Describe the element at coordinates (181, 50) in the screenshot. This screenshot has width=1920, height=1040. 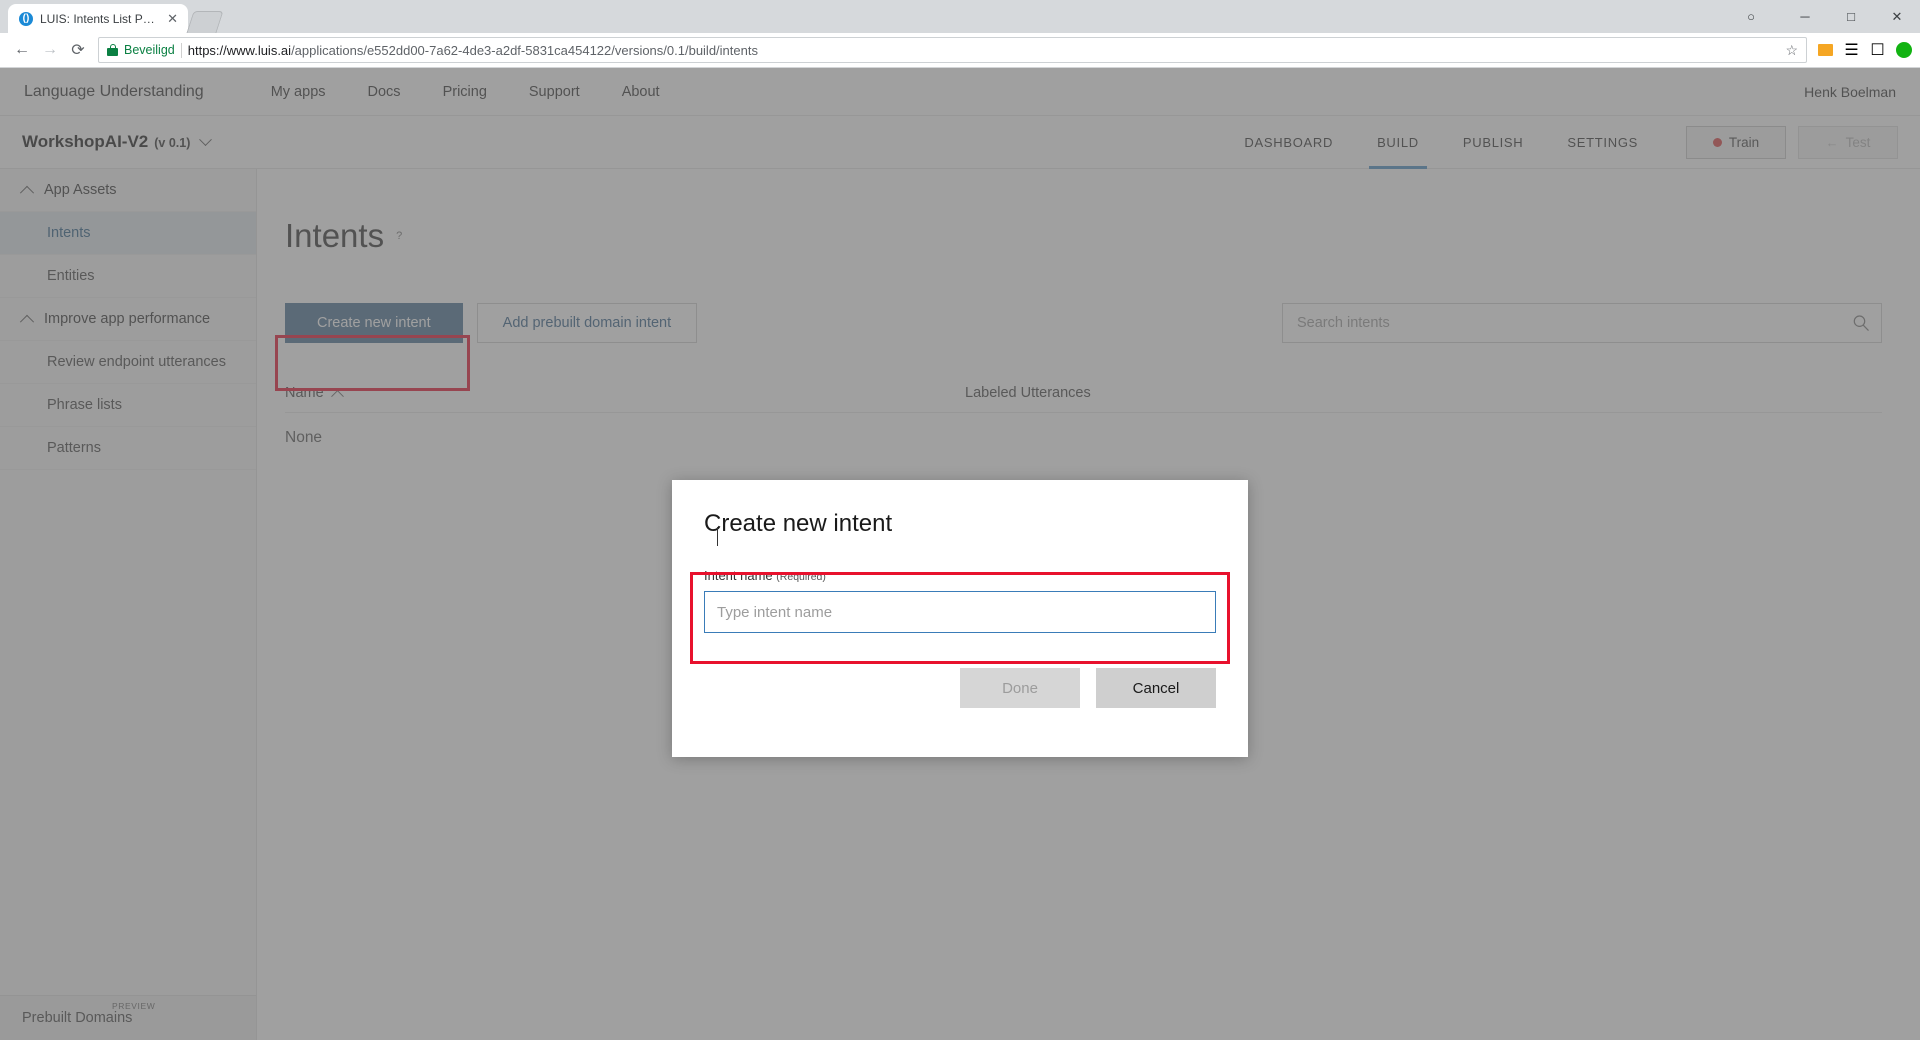
I see `divider` at that location.